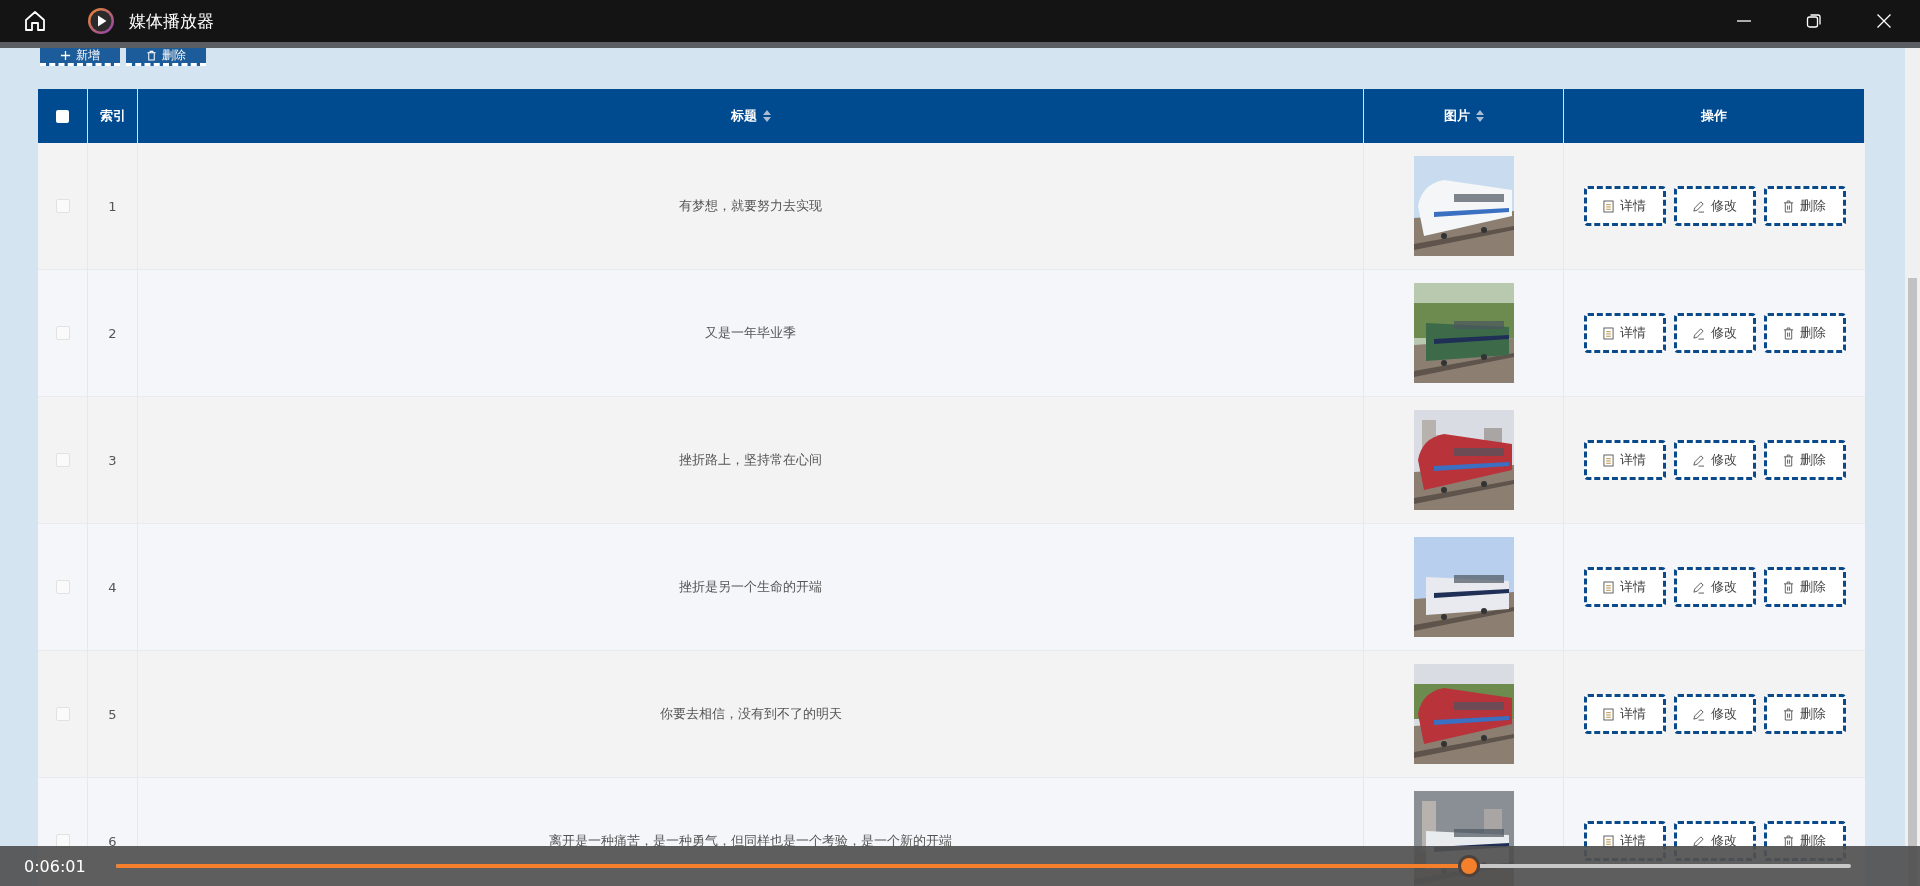 The height and width of the screenshot is (886, 1920). Describe the element at coordinates (750, 714) in the screenshot. I see `title-cell: 你要去相信，没有到不了的明天` at that location.